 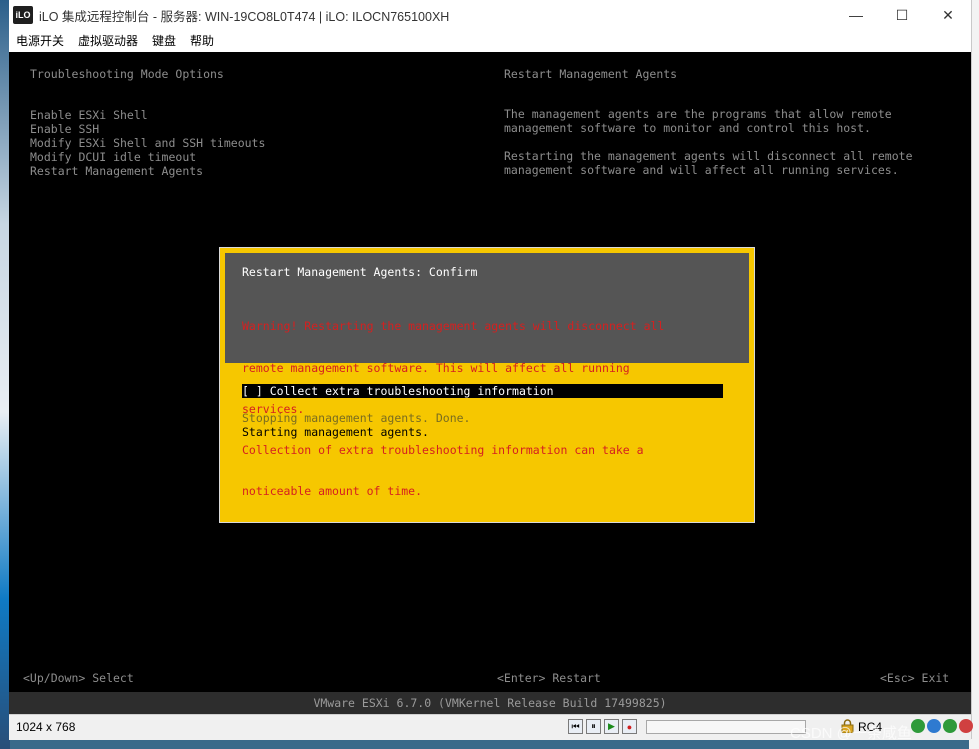 What do you see at coordinates (202, 41) in the screenshot?
I see `menu-help: 帮助` at bounding box center [202, 41].